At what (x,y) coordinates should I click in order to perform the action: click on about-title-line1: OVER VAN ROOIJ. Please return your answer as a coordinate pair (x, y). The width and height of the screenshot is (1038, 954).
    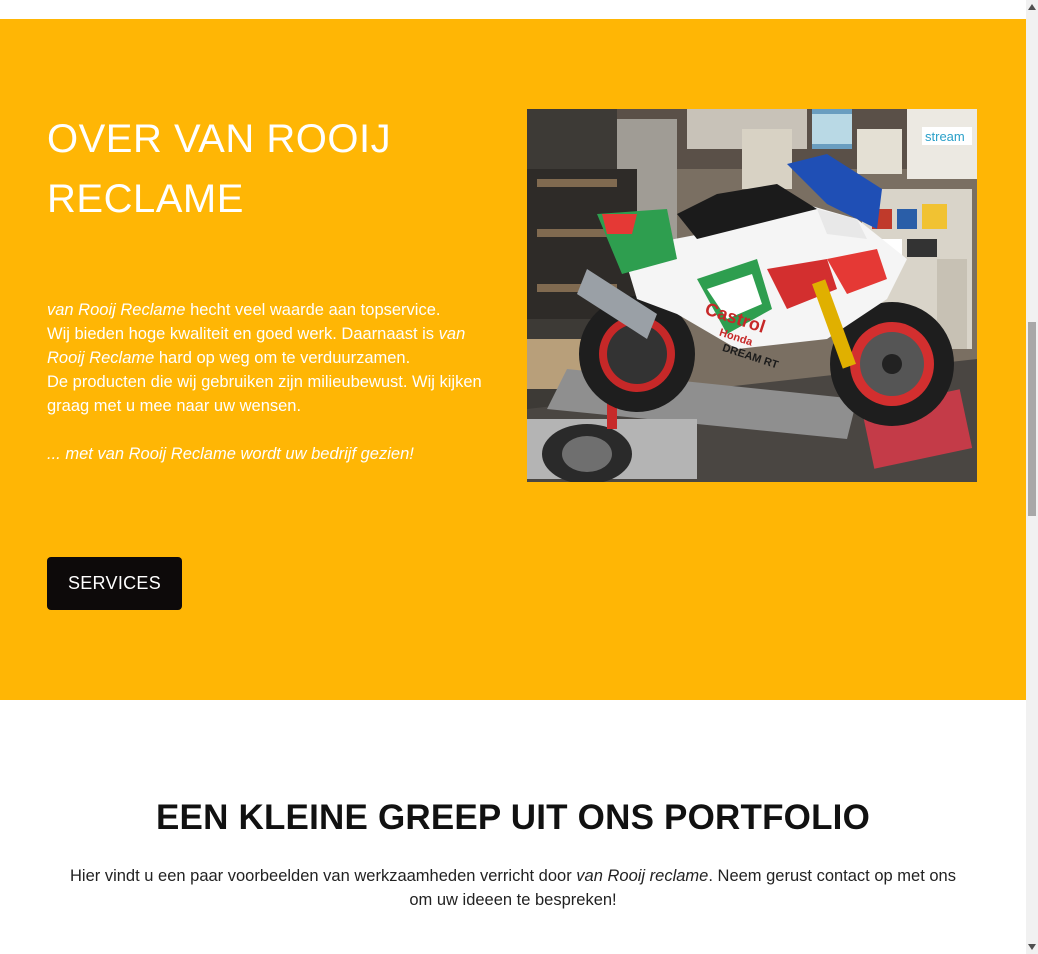
    Looking at the image, I should click on (219, 139).